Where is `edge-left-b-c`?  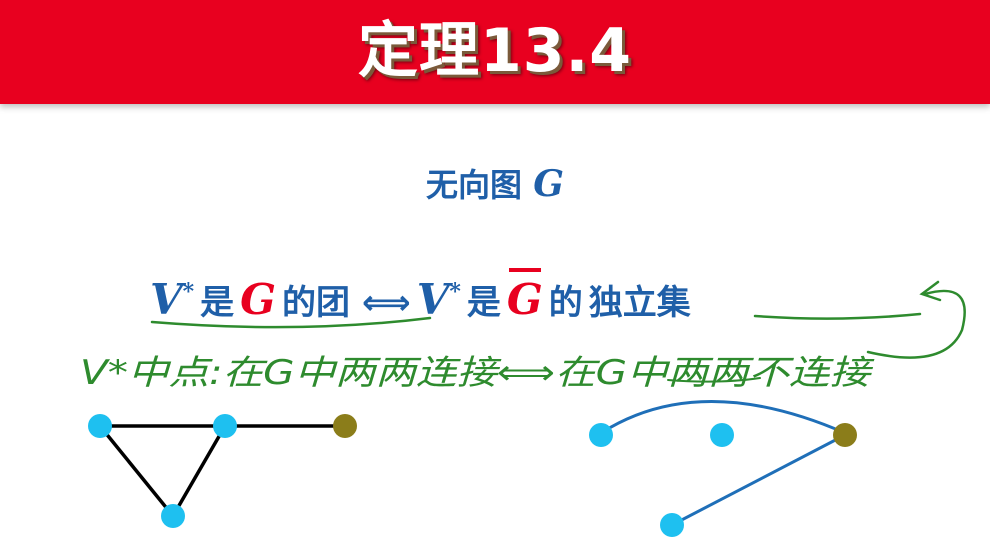 edge-left-b-c is located at coordinates (199, 471).